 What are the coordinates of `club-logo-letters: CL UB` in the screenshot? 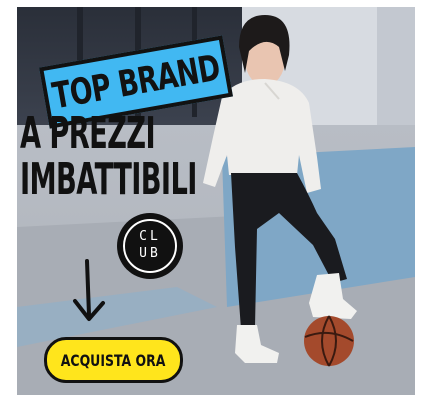 It's located at (150, 245).